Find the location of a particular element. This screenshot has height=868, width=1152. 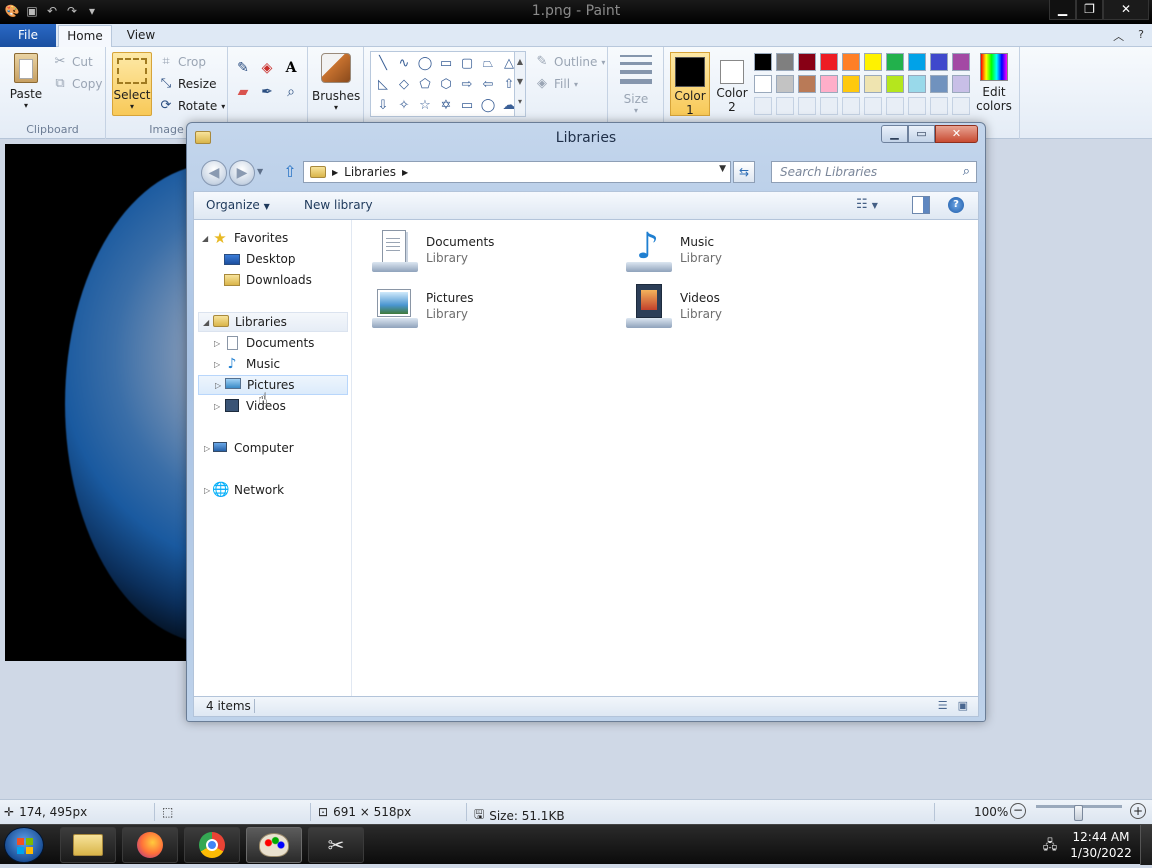

zoom-in-icon: + is located at coordinates (1138, 811).